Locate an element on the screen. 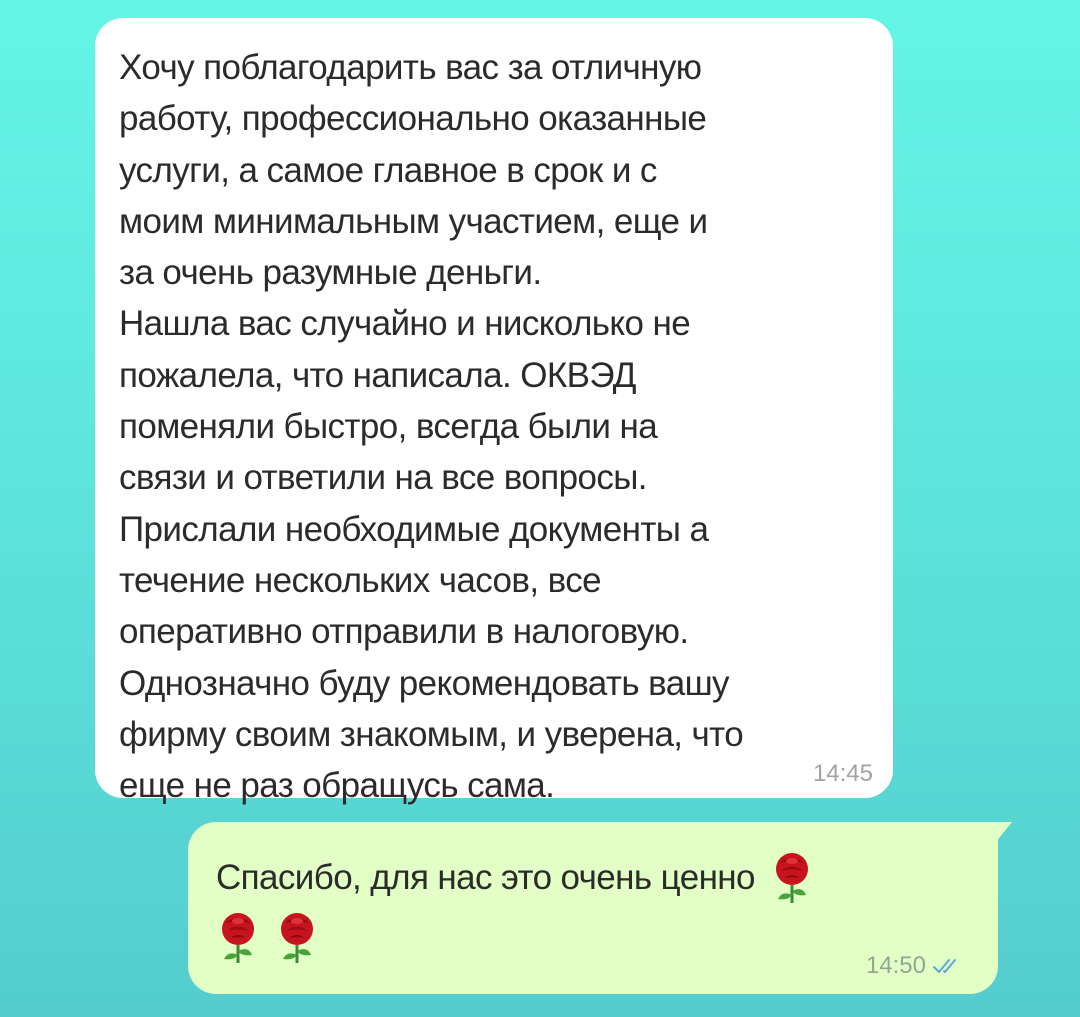 The width and height of the screenshot is (1080, 1017). message-line: Нашла вас случайно и нисколько не is located at coordinates (405, 324).